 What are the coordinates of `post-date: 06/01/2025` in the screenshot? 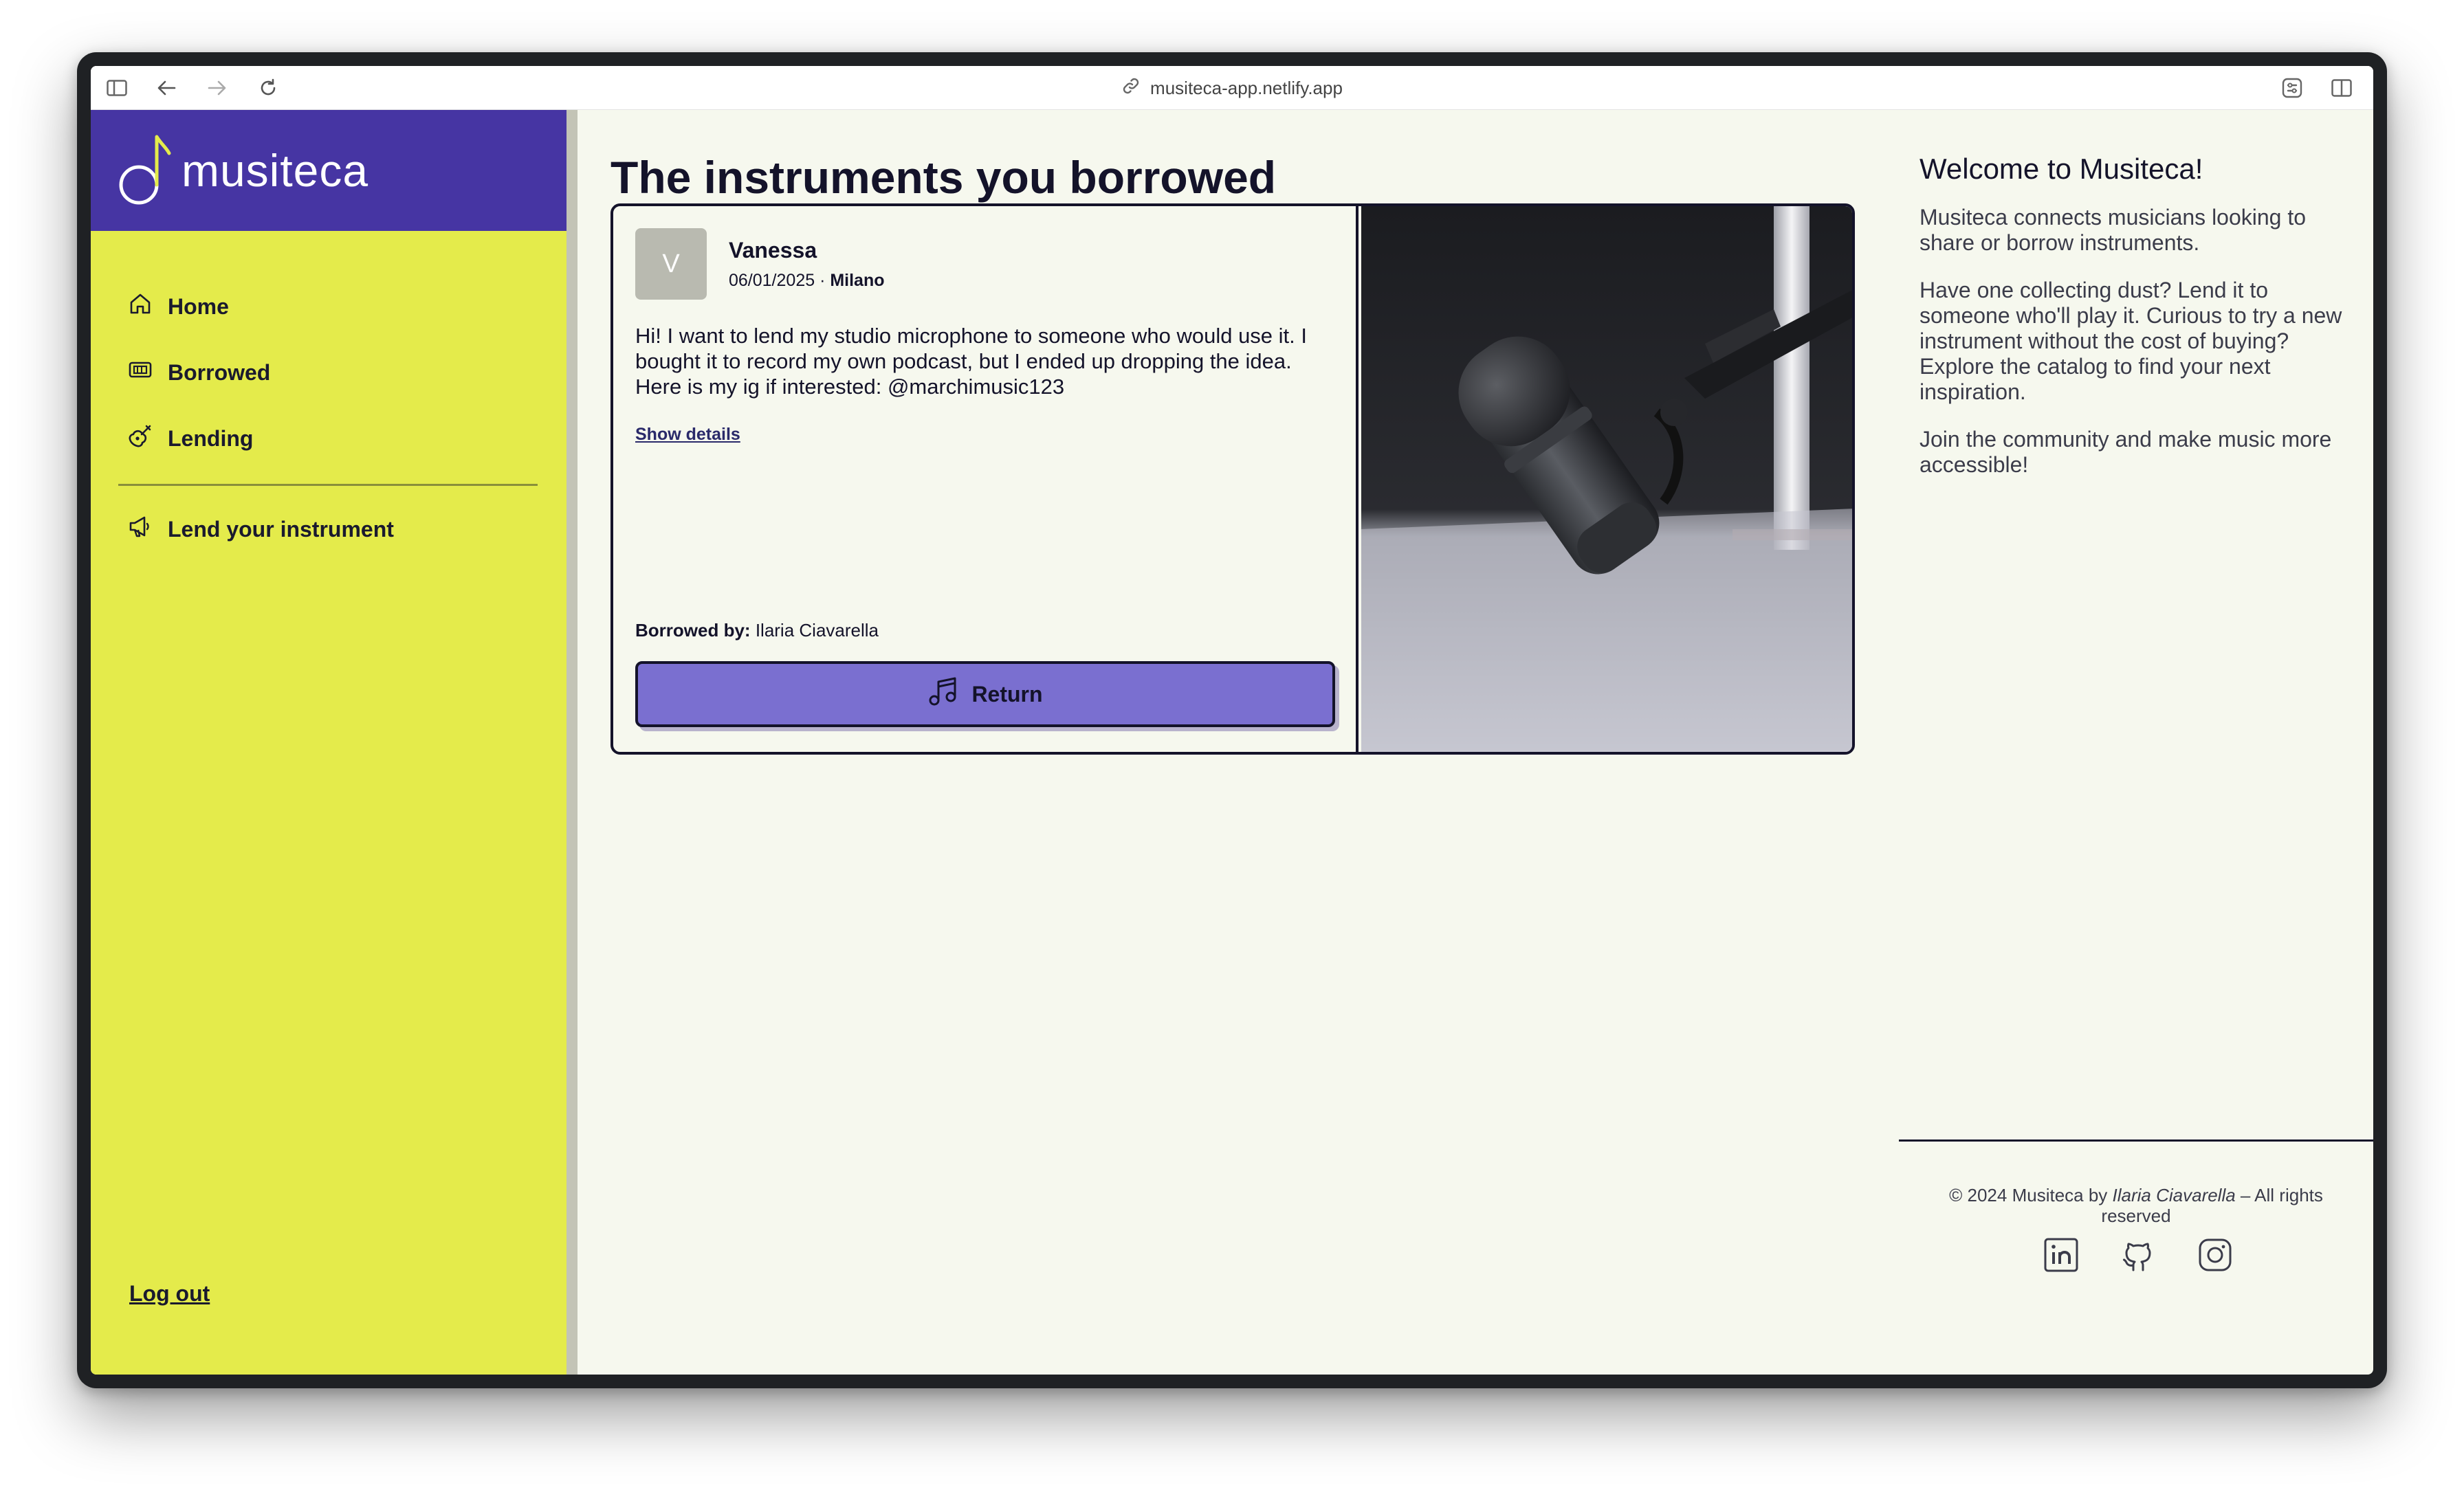 It's located at (772, 280).